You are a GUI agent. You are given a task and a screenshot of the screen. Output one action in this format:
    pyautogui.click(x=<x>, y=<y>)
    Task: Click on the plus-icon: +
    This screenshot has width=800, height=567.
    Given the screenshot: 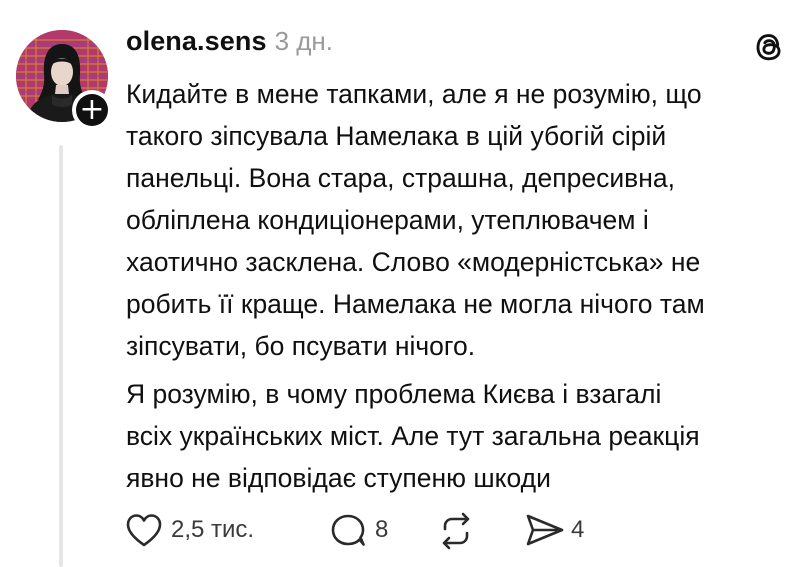 What is the action you would take?
    pyautogui.click(x=92, y=110)
    